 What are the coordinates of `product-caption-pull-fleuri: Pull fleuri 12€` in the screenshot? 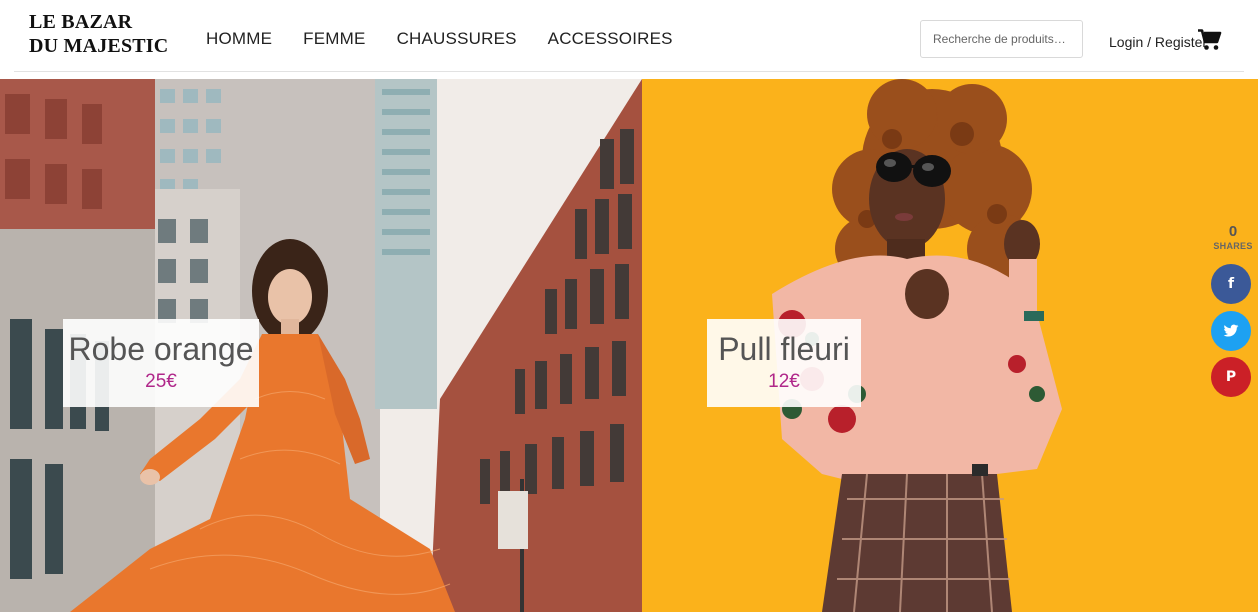 It's located at (784, 363).